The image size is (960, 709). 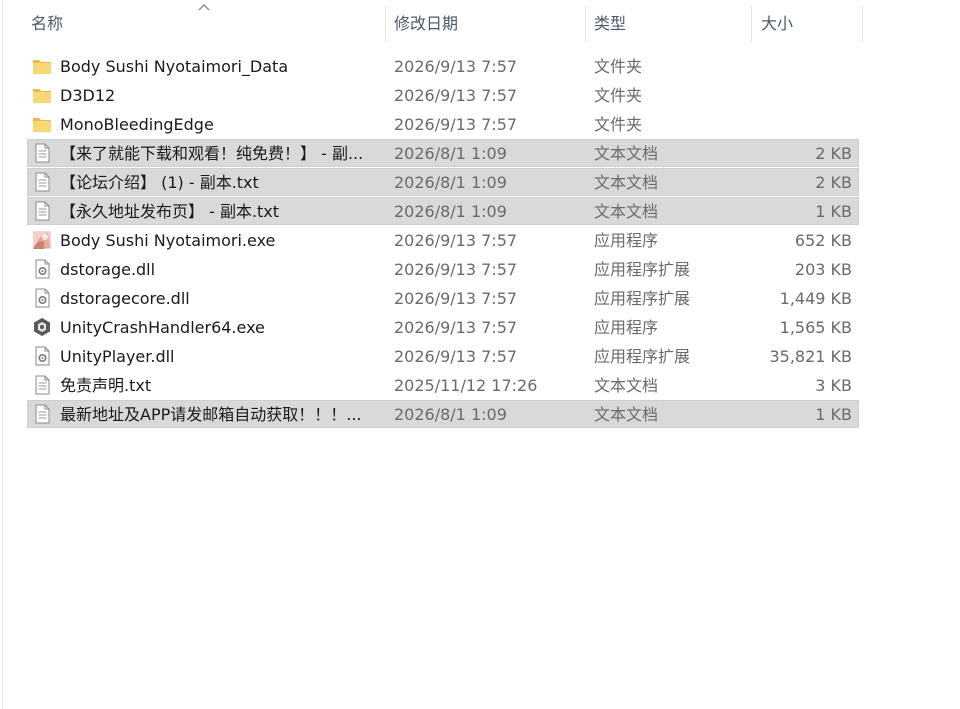 I want to click on file-name: Body Sushi Nyotaimori_Data, so click(x=174, y=66).